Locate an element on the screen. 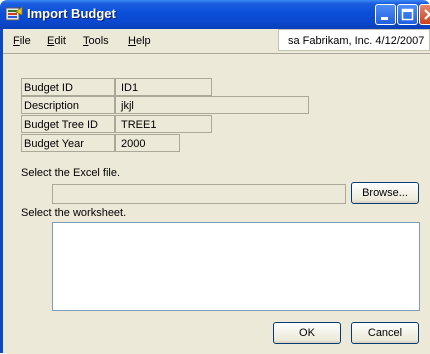  status-text: sa Fabrikam, Inc. 4/12/2007 is located at coordinates (356, 41).